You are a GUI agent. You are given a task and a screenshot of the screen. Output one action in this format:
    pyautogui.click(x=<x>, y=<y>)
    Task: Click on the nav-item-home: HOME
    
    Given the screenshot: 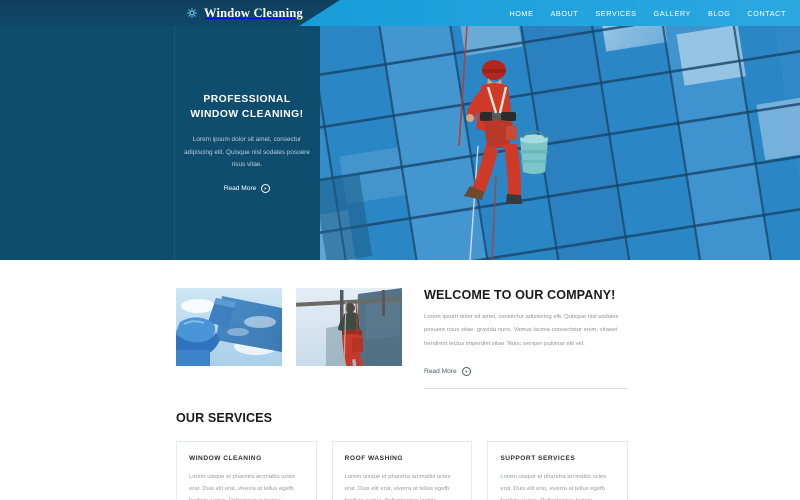 What is the action you would take?
    pyautogui.click(x=521, y=13)
    